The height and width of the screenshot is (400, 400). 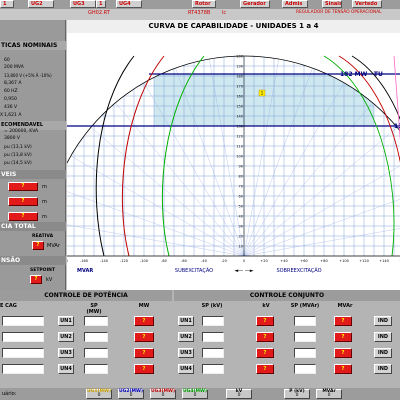 I want to click on trend-button-value: 0, so click(x=99, y=395).